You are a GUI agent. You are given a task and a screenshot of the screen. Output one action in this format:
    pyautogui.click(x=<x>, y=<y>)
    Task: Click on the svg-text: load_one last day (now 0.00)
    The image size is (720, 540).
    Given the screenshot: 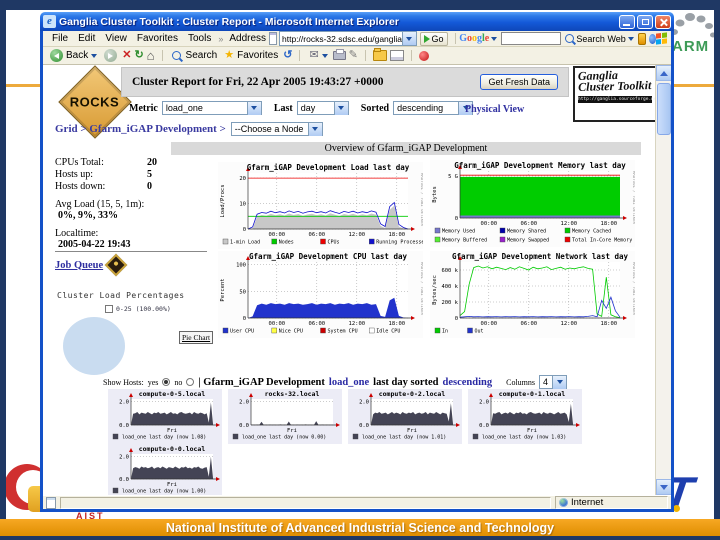 What is the action you would take?
    pyautogui.click(x=284, y=438)
    